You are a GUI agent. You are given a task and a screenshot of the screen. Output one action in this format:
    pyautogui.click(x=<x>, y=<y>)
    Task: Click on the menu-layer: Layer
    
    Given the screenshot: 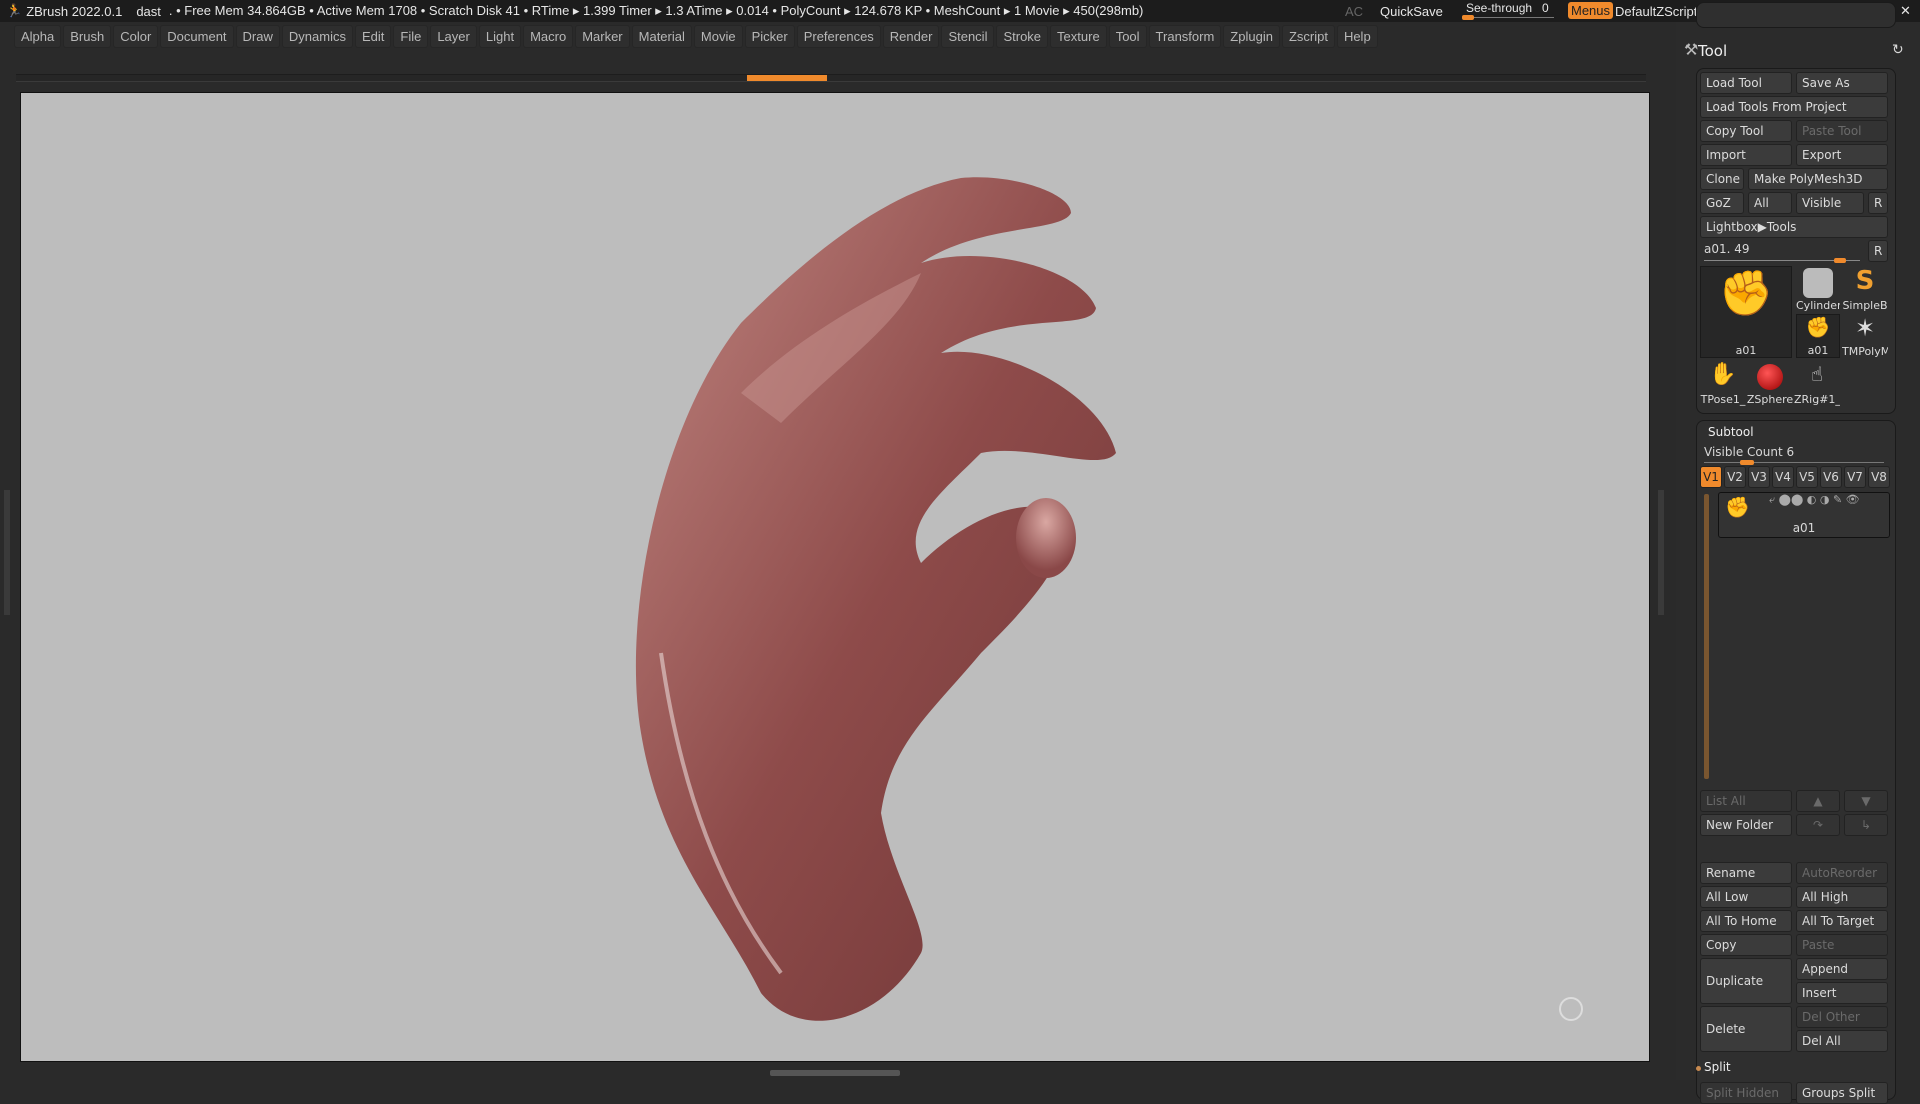 What is the action you would take?
    pyautogui.click(x=453, y=36)
    